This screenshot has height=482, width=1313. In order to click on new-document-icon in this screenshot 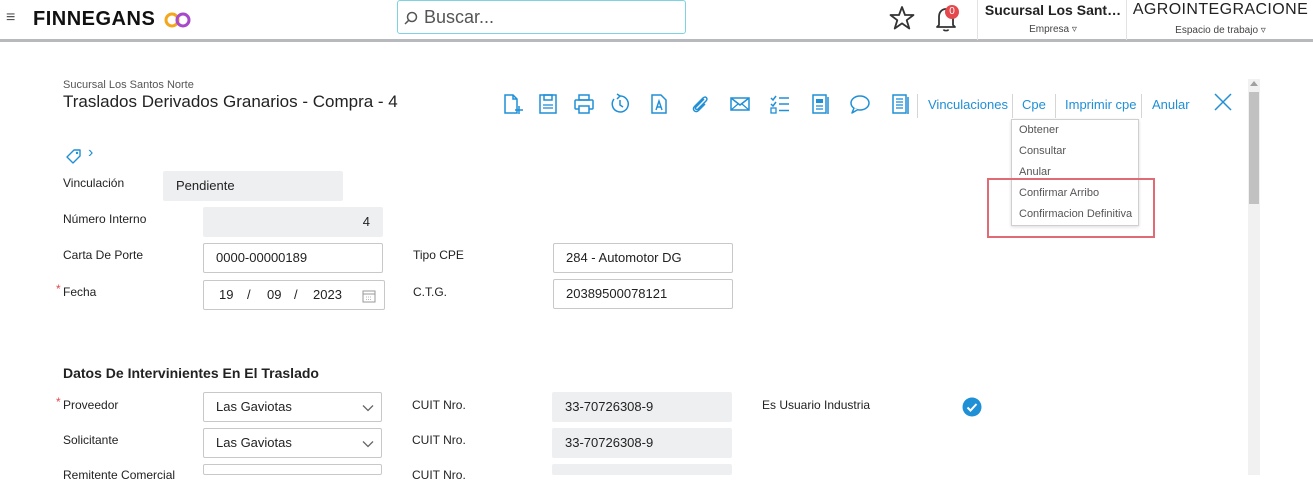, I will do `click(512, 104)`.